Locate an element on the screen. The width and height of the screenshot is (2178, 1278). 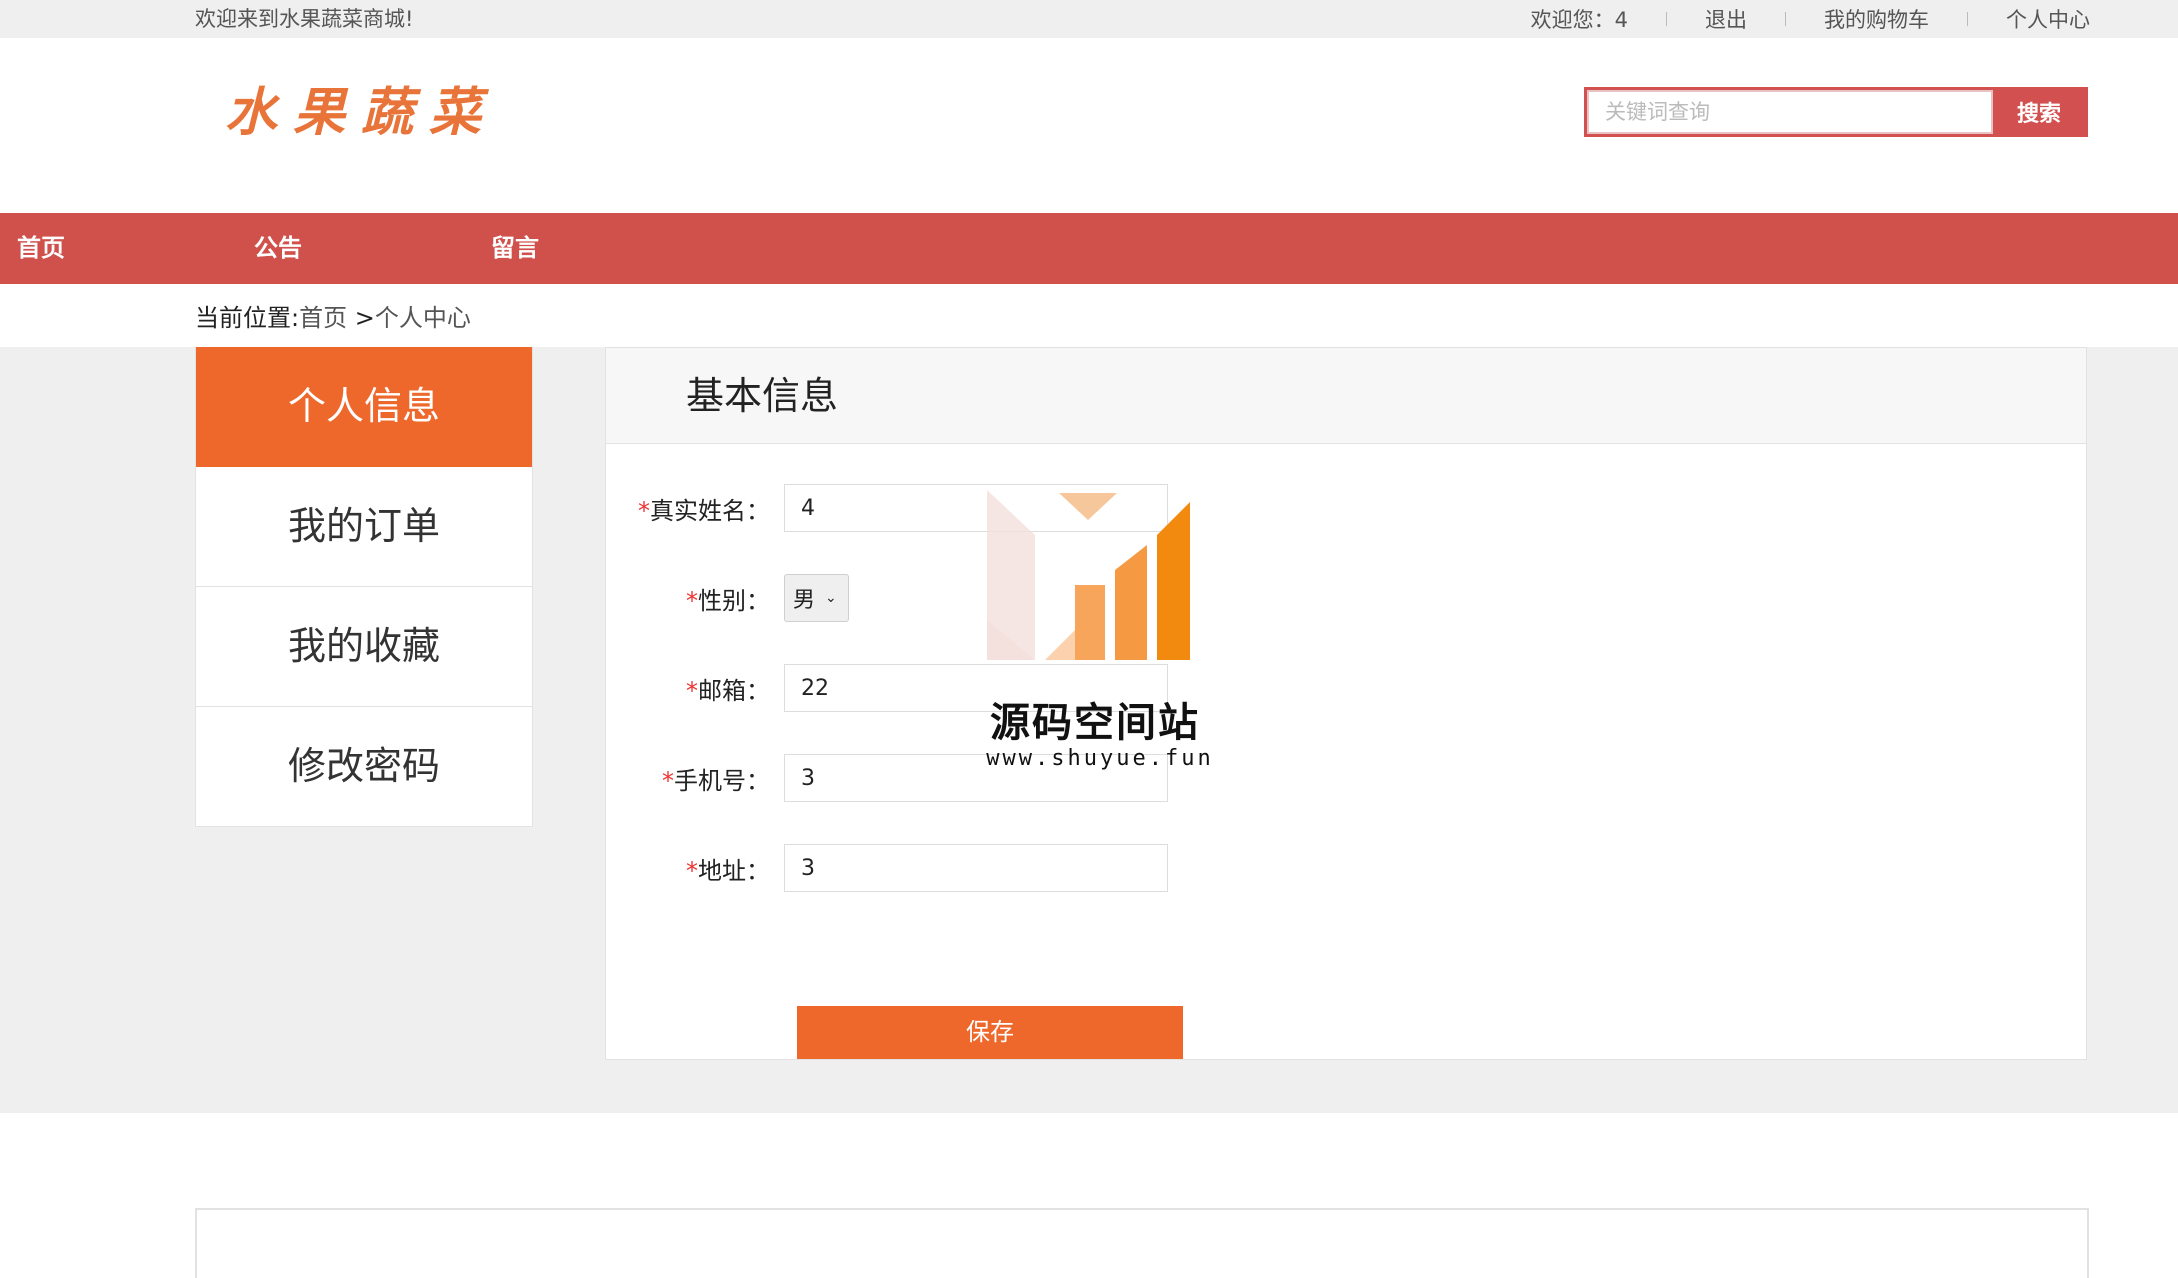
sidebar-item-orders: 我的订单 is located at coordinates (364, 527).